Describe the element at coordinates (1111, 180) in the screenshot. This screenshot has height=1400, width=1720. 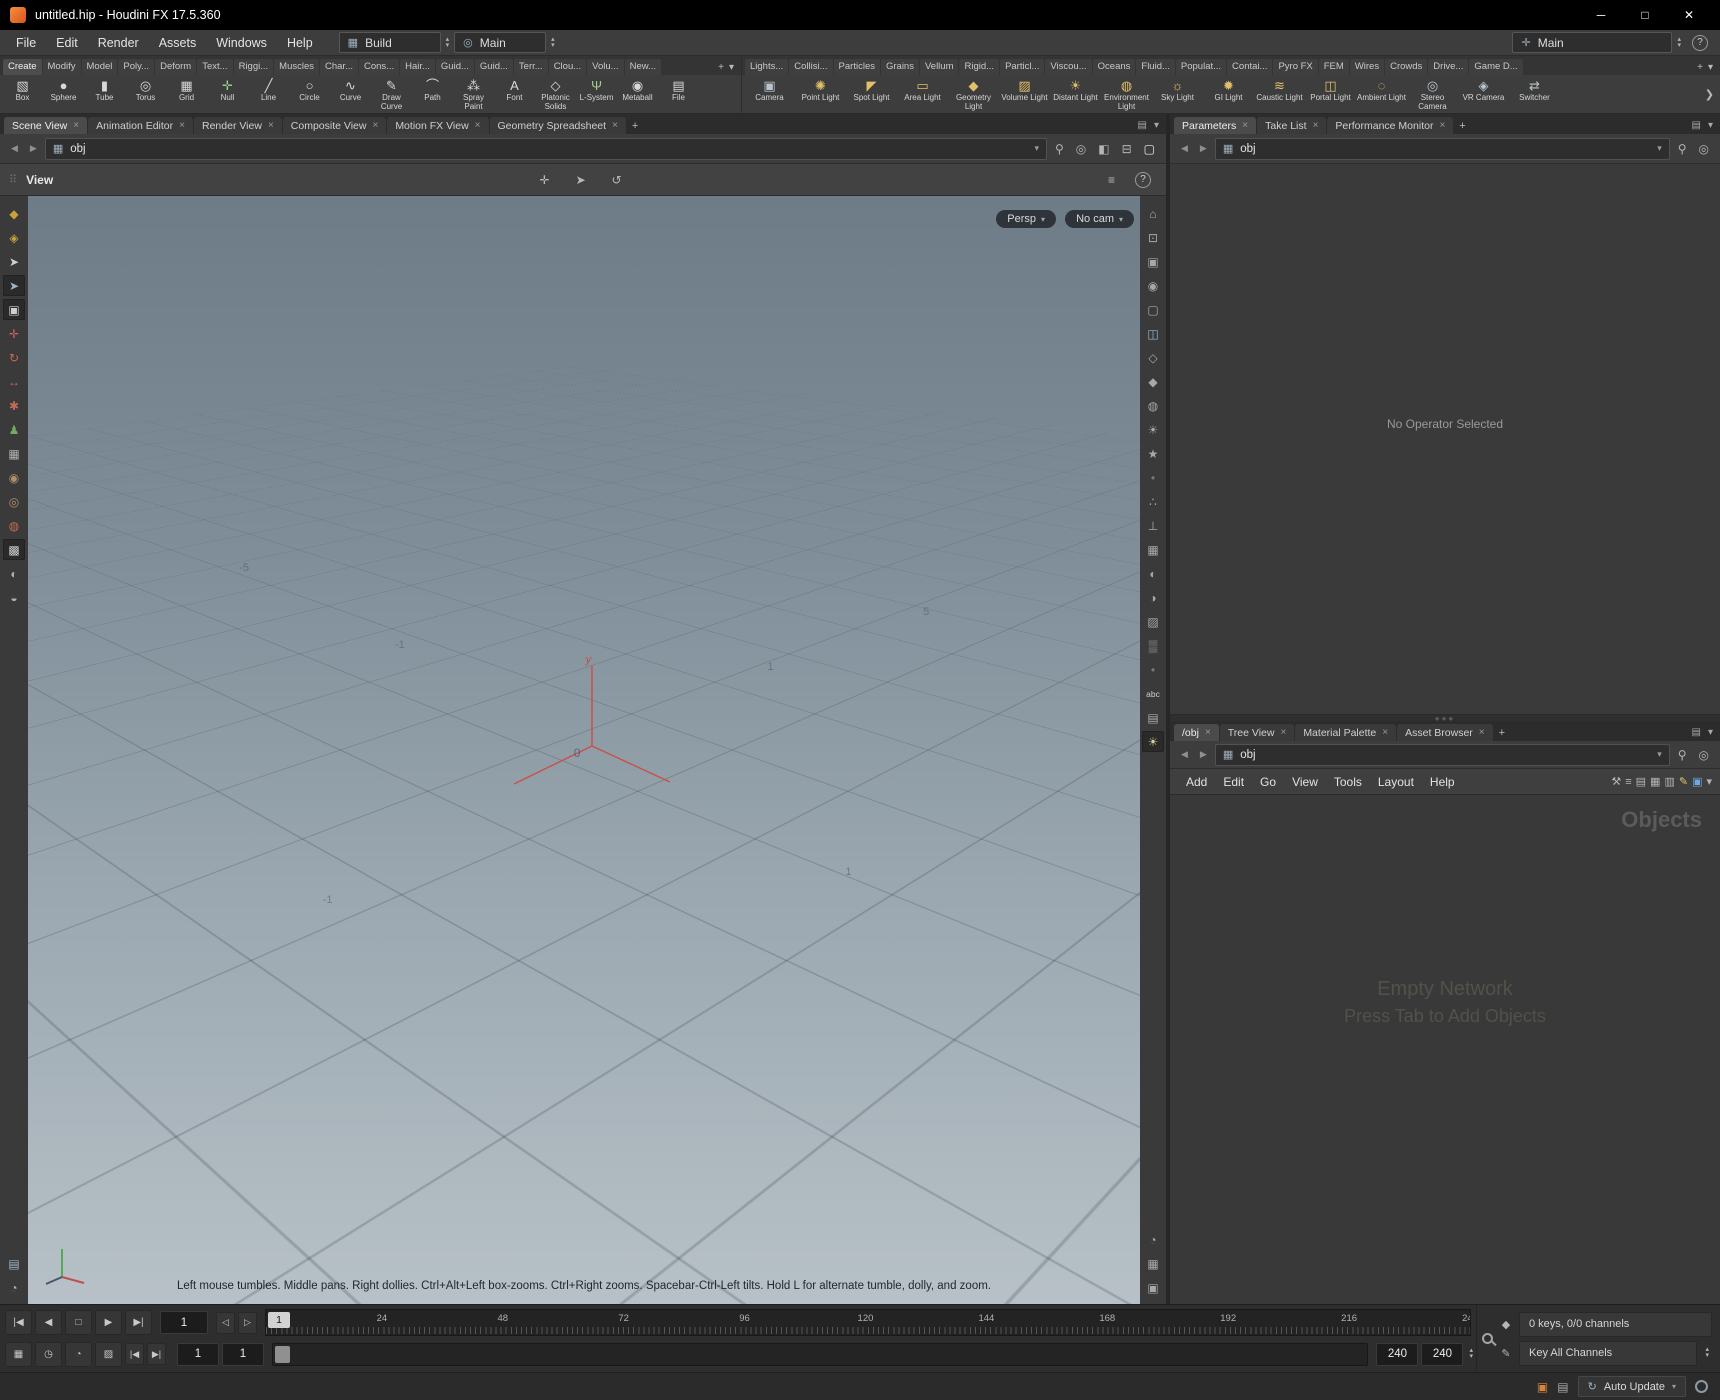
I see `display-options-menu-icon: ≡` at that location.